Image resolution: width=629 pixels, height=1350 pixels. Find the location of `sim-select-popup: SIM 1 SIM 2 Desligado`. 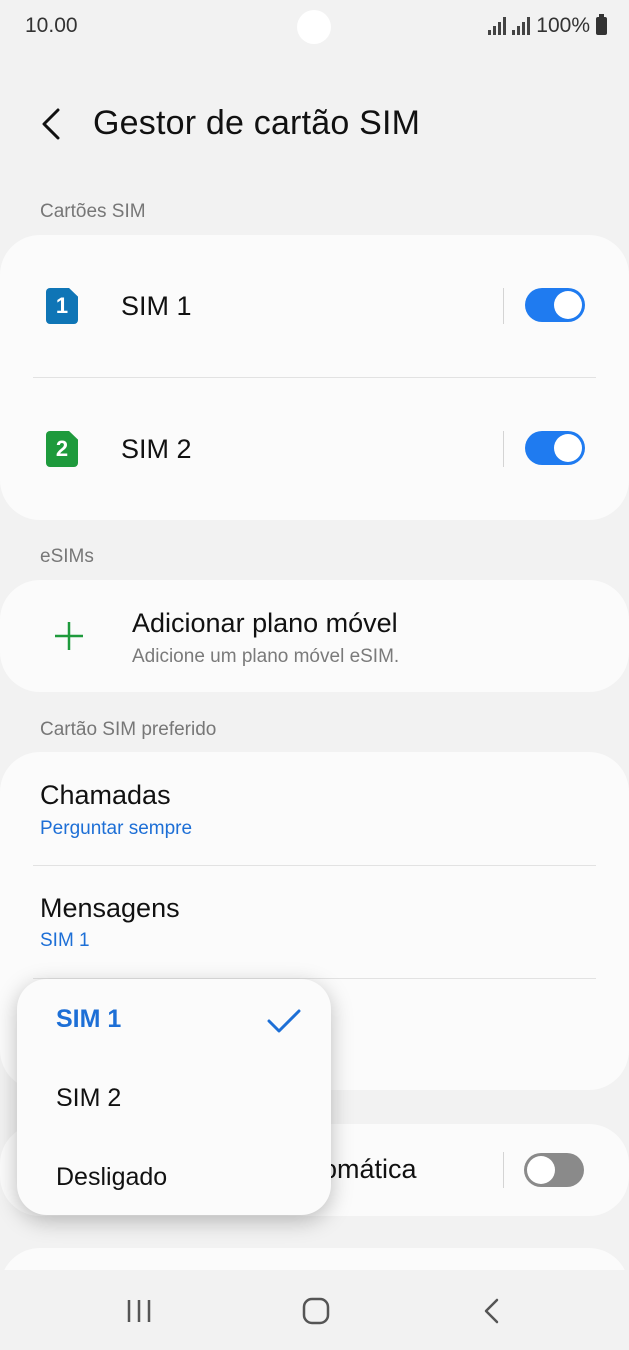

sim-select-popup: SIM 1 SIM 2 Desligado is located at coordinates (174, 1097).